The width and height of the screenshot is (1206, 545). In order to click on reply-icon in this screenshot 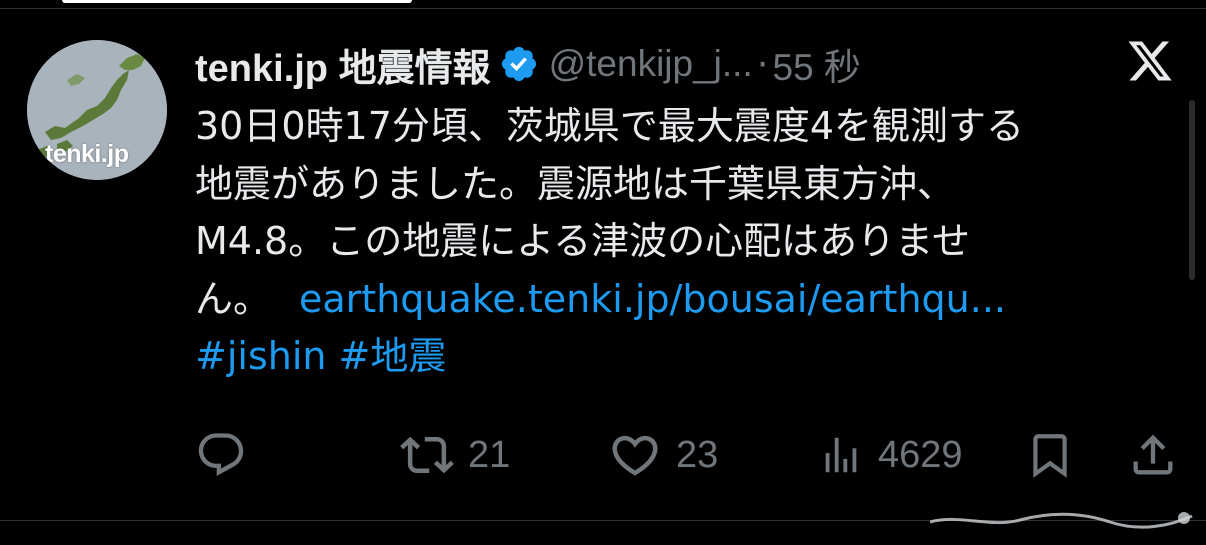, I will do `click(221, 455)`.